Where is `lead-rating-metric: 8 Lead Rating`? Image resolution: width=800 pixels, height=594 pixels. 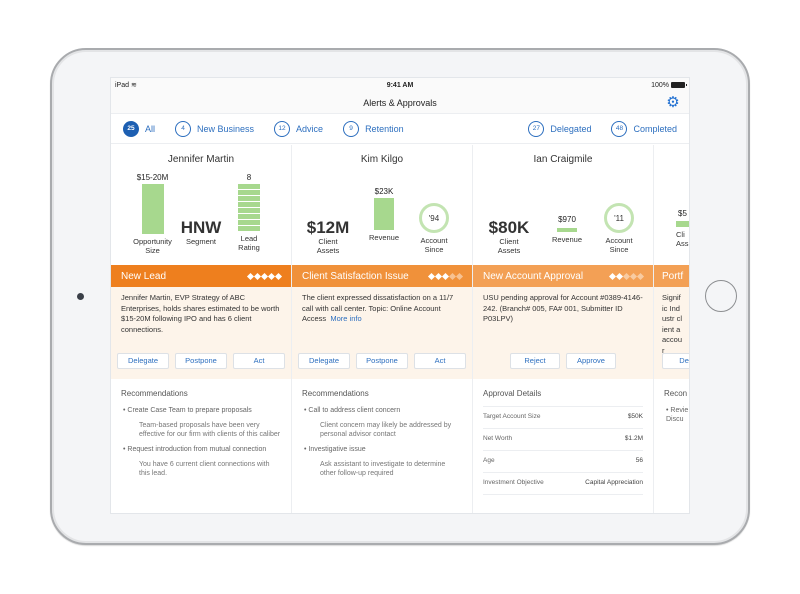 lead-rating-metric: 8 Lead Rating is located at coordinates (249, 212).